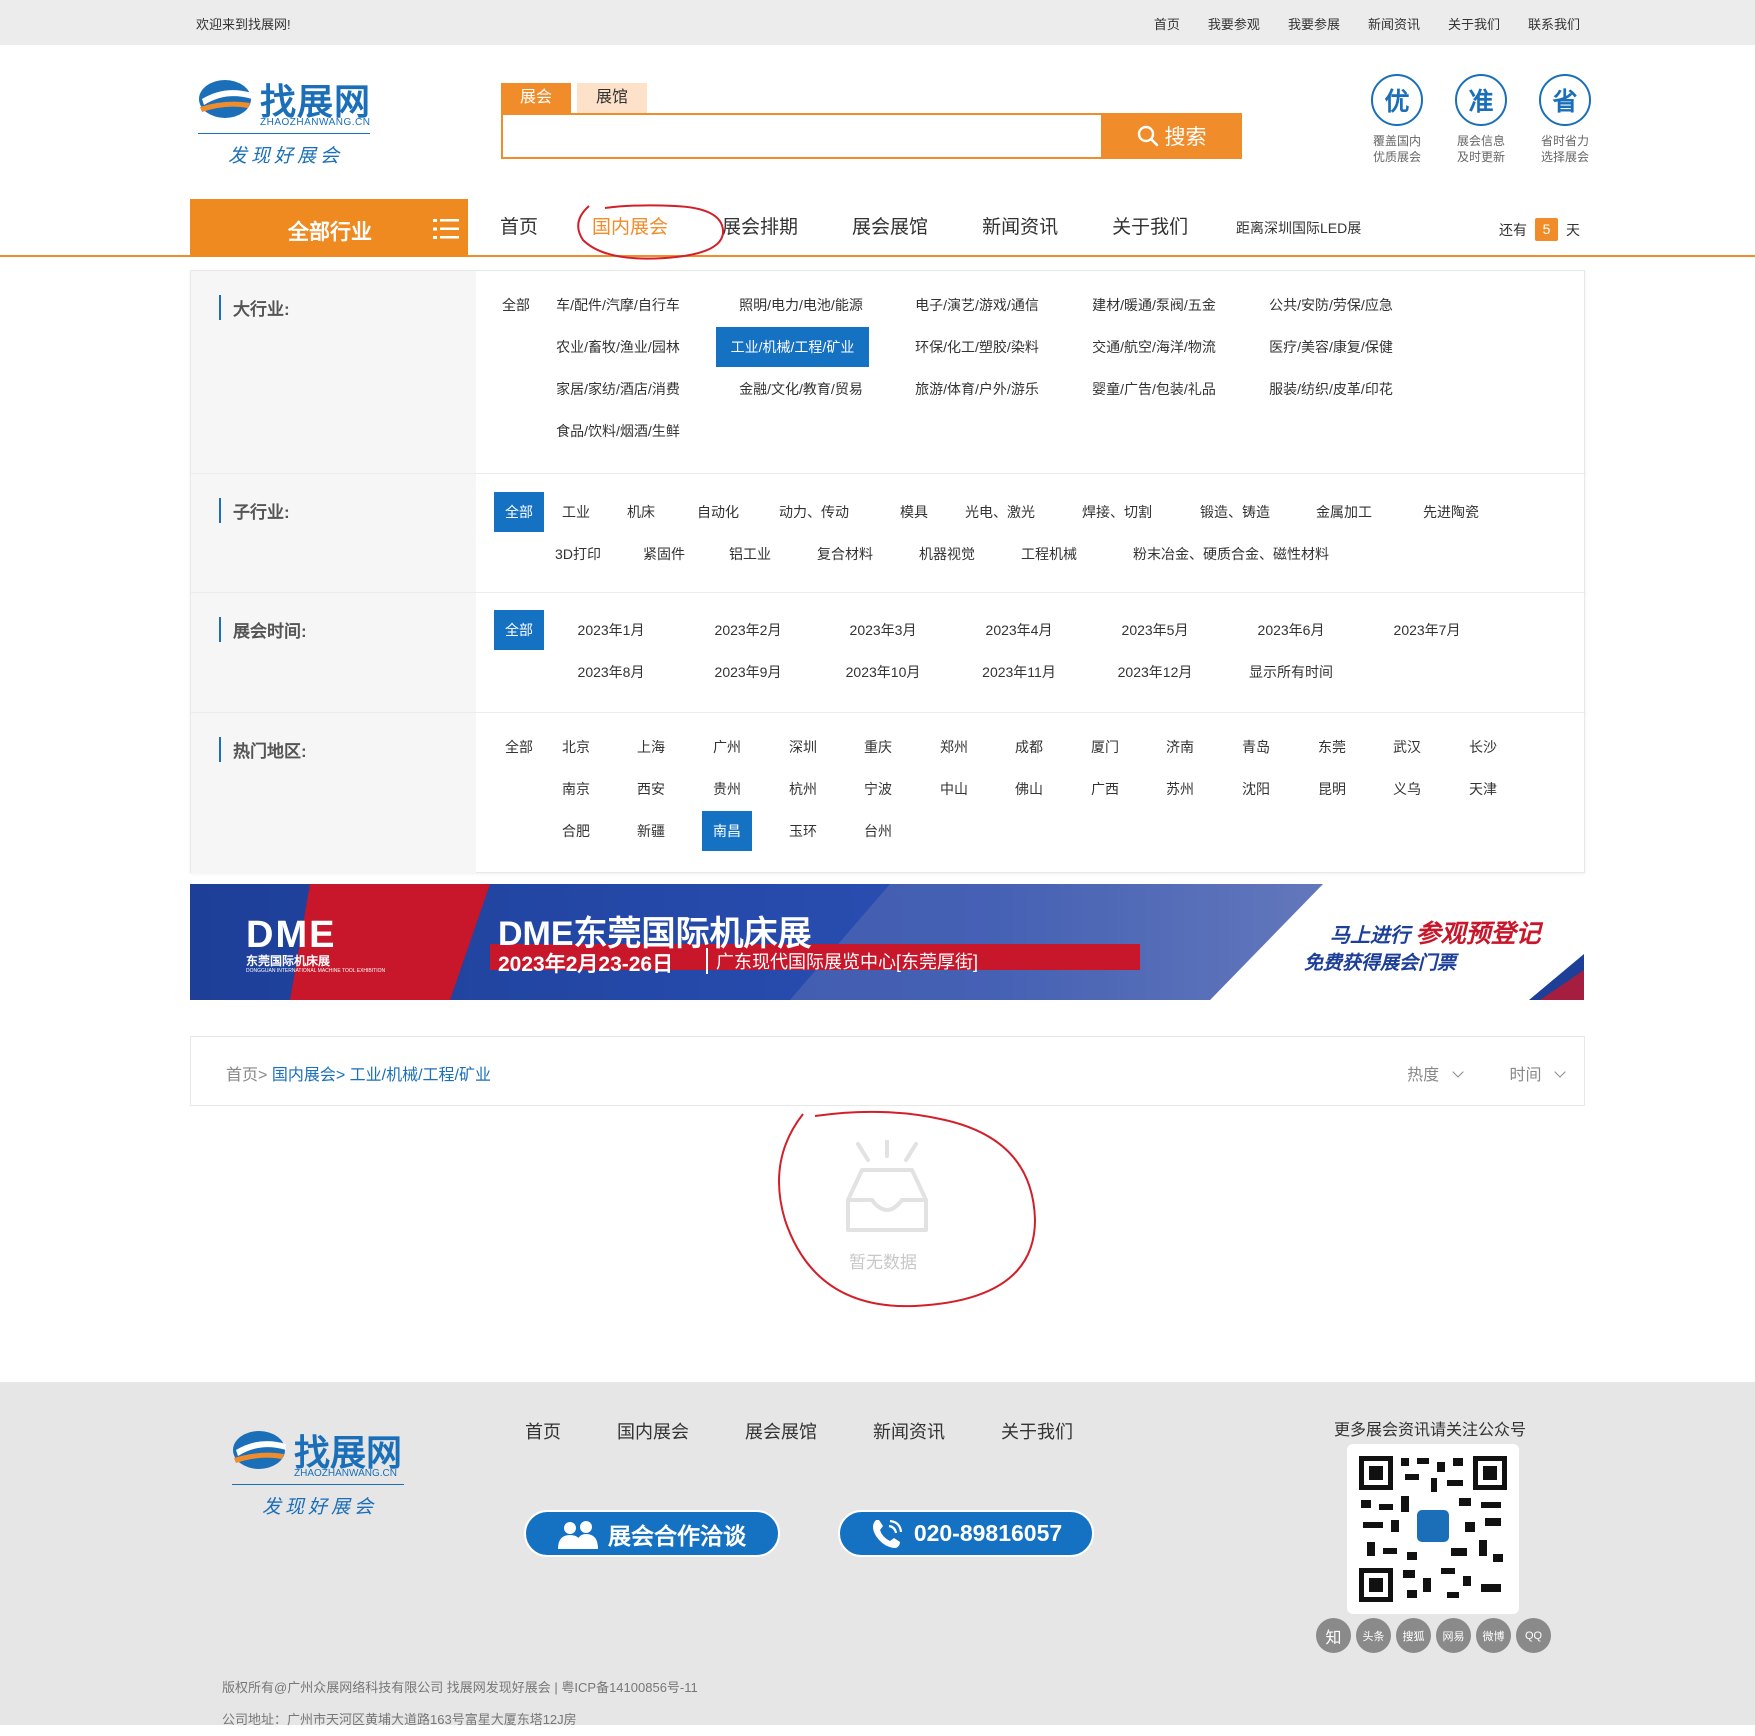  I want to click on filter-option-time: 2023年3月, so click(883, 630).